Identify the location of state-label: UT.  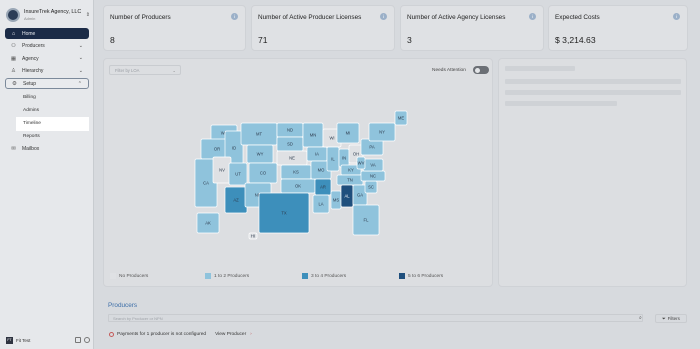
(238, 174).